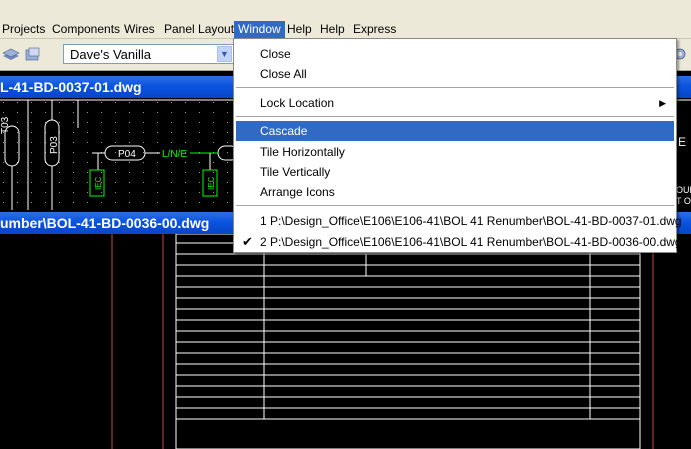 This screenshot has height=449, width=691. Describe the element at coordinates (259, 29) in the screenshot. I see `menu-window: Window` at that location.